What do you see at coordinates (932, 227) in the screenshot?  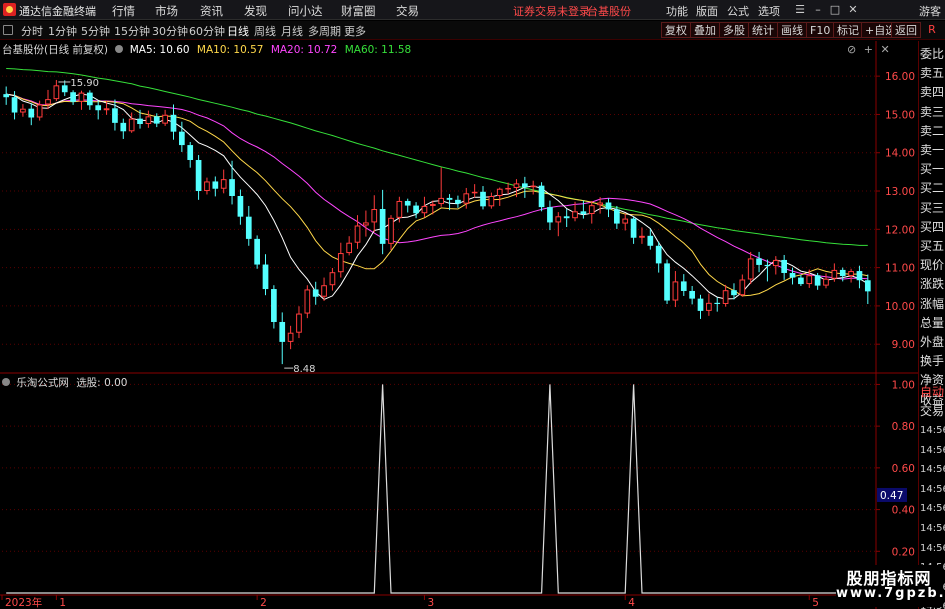 I see `side-item-9: 买四` at bounding box center [932, 227].